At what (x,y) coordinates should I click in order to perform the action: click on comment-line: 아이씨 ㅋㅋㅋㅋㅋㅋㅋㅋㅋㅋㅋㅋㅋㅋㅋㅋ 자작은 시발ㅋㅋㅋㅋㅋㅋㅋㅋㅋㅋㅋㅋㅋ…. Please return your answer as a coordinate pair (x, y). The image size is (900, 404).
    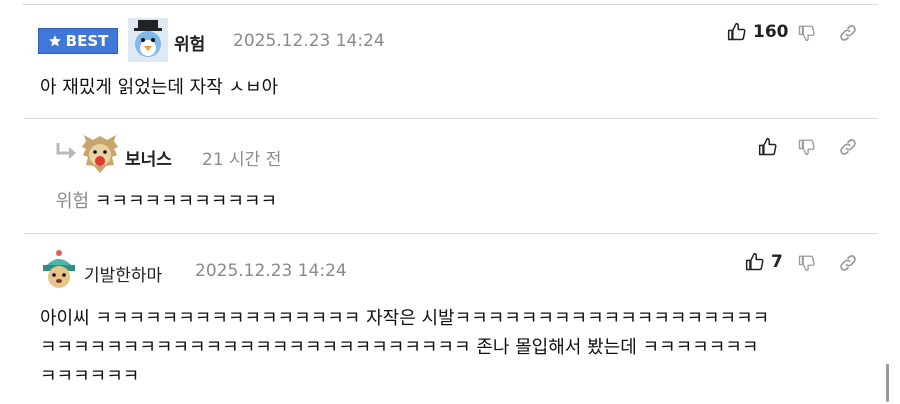
    Looking at the image, I should click on (405, 318).